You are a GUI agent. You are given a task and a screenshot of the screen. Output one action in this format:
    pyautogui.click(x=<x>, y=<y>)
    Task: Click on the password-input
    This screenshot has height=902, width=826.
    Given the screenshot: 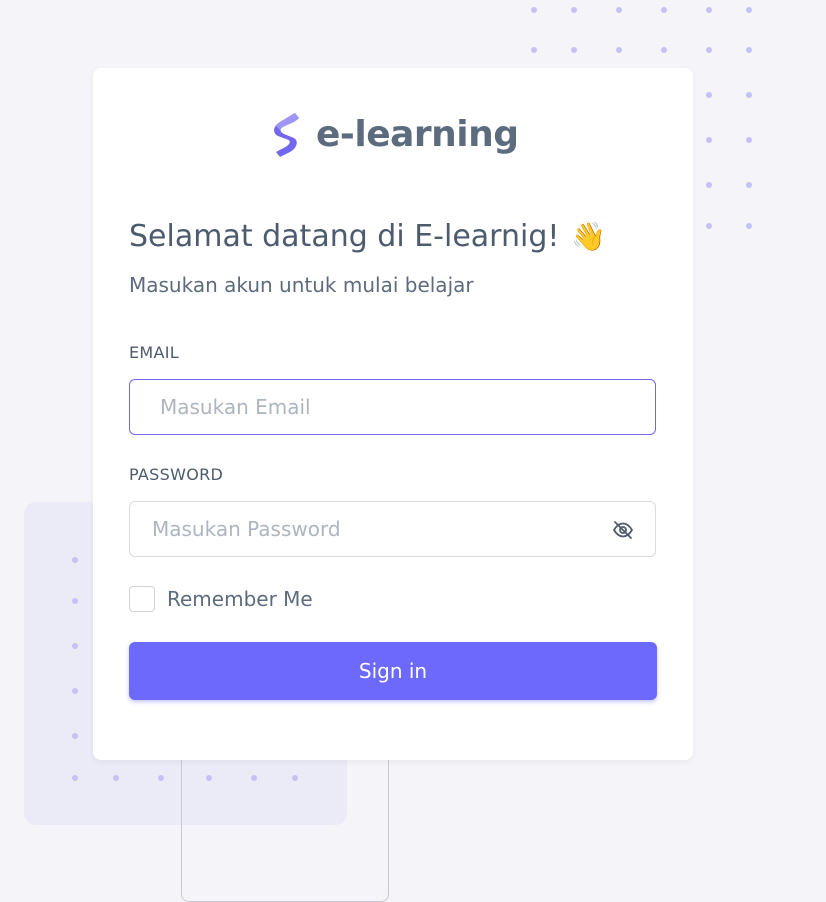 What is the action you would take?
    pyautogui.click(x=392, y=529)
    